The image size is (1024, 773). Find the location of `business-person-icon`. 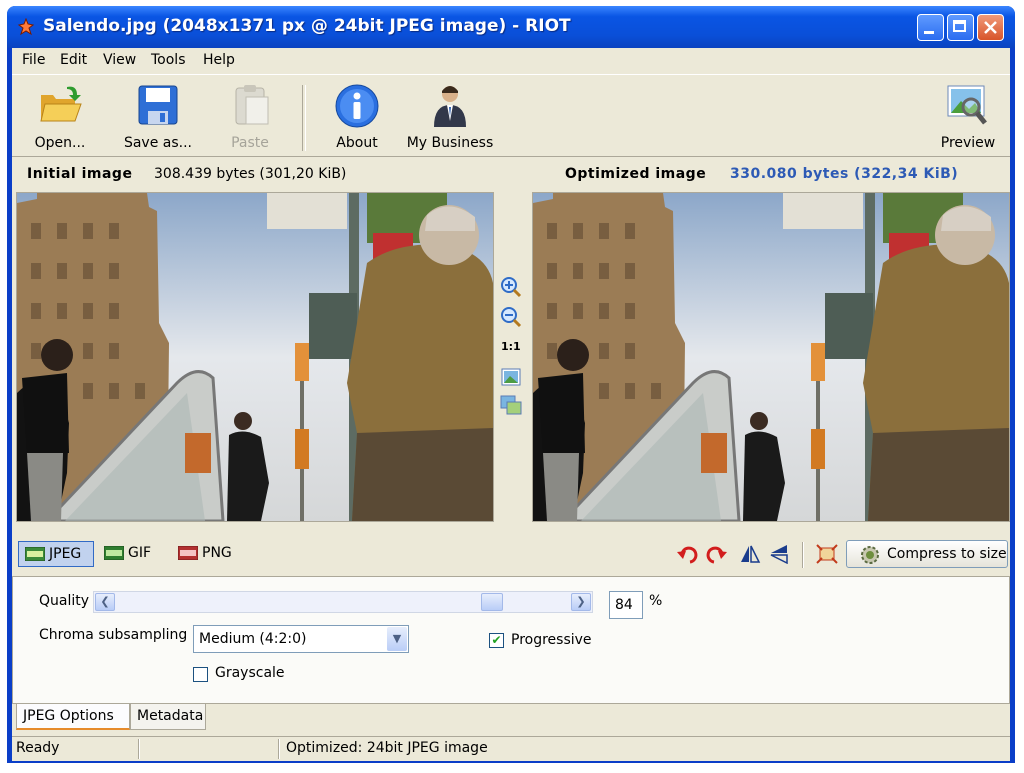

business-person-icon is located at coordinates (450, 106).